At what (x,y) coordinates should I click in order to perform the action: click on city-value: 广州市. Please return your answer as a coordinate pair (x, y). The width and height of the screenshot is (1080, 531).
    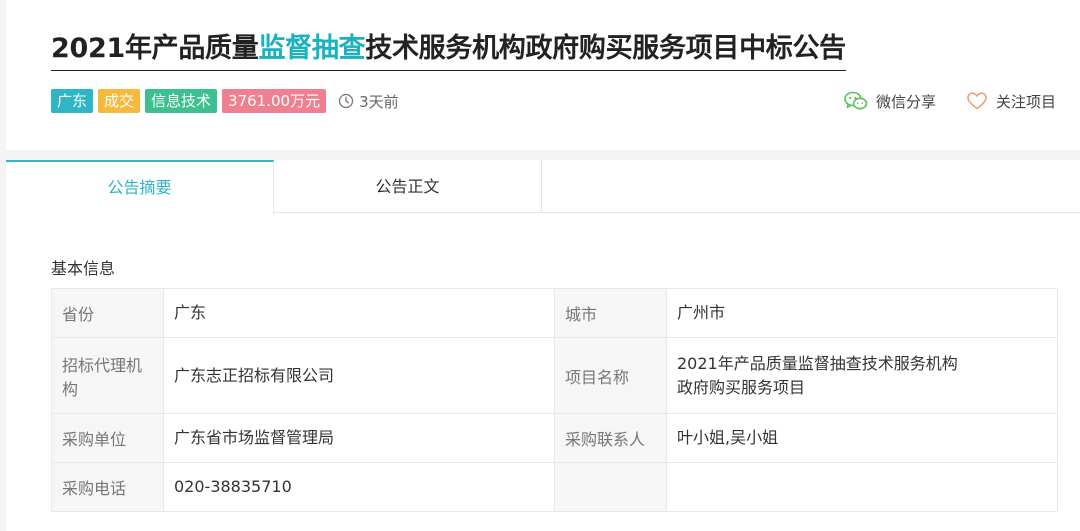
    Looking at the image, I should click on (862, 313).